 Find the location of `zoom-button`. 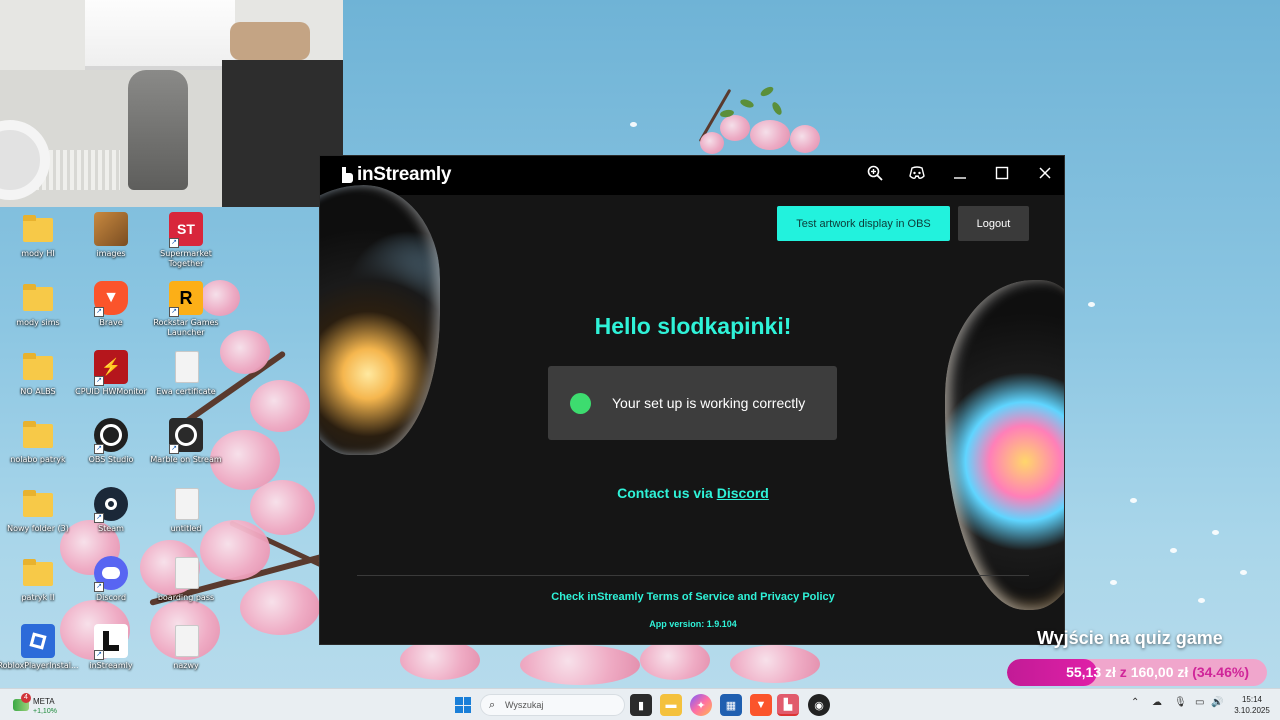

zoom-button is located at coordinates (875, 175).